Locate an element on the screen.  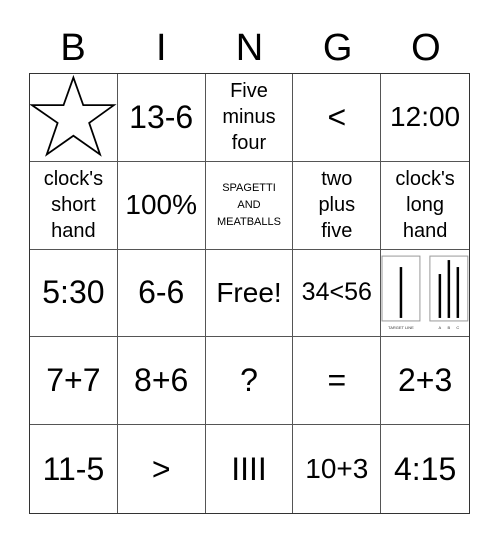
cell-text: 10+3 is located at coordinates (337, 469).